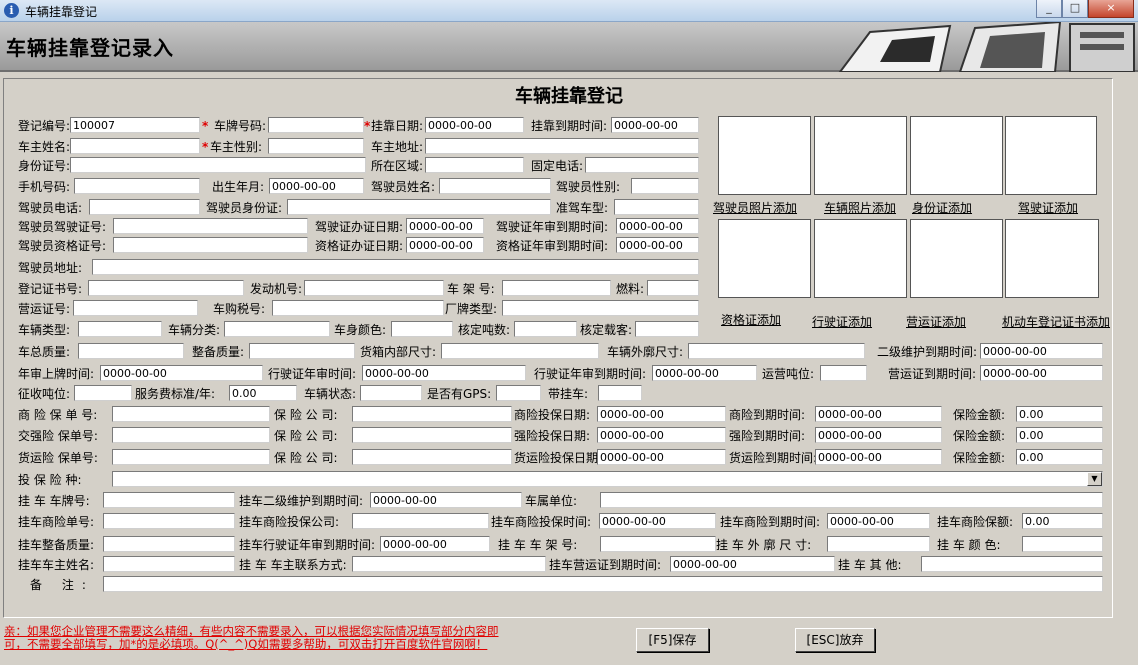 The width and height of the screenshot is (1138, 665). Describe the element at coordinates (1111, 9) in the screenshot. I see `close-button: ×` at that location.